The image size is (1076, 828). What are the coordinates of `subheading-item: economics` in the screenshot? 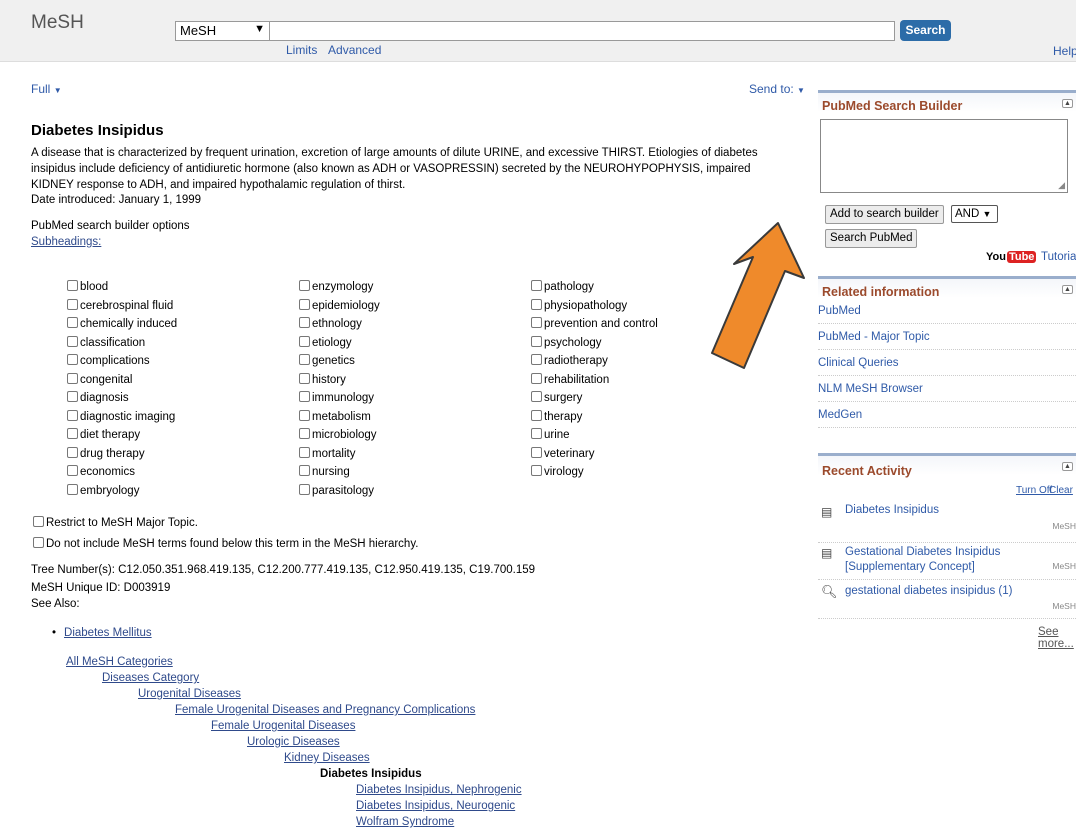 It's located at (122, 472).